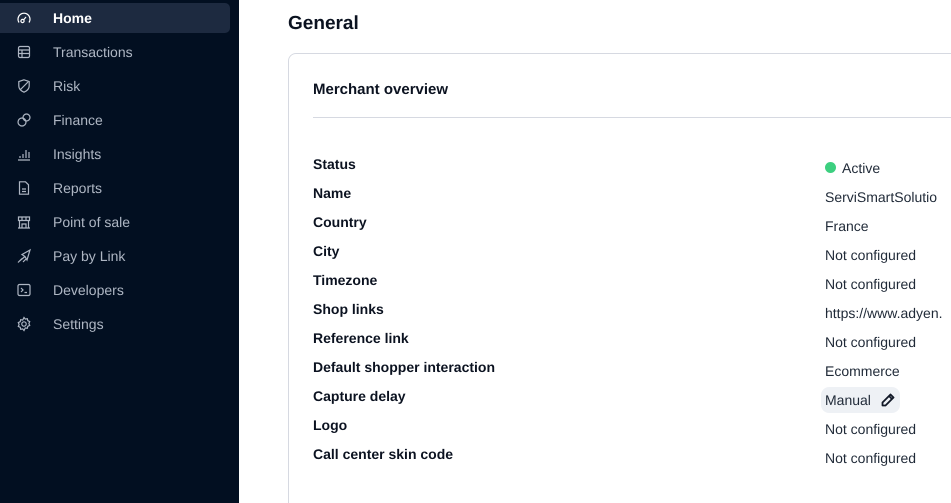 The width and height of the screenshot is (951, 503). I want to click on sidebar-item: Reports, so click(115, 188).